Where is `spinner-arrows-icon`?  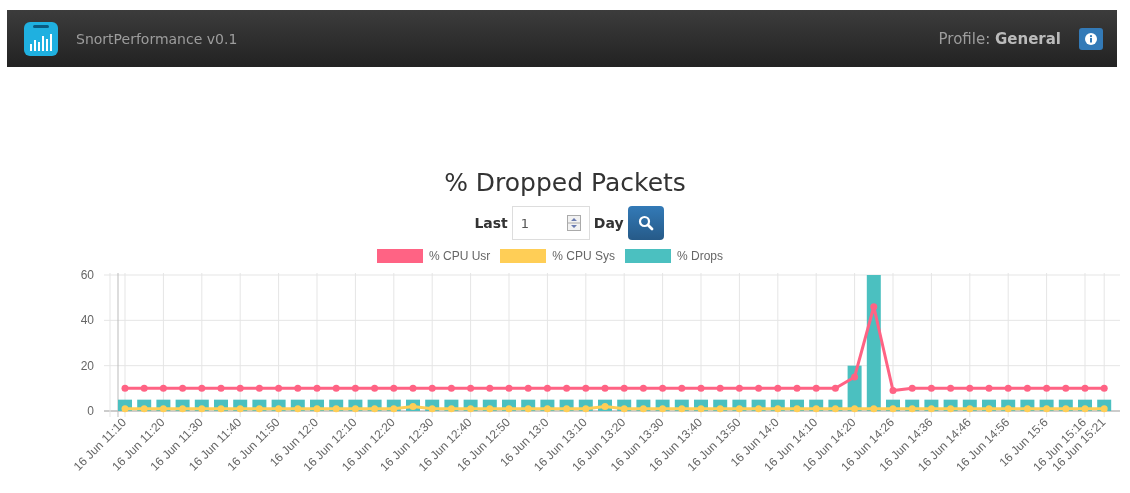 spinner-arrows-icon is located at coordinates (573, 223).